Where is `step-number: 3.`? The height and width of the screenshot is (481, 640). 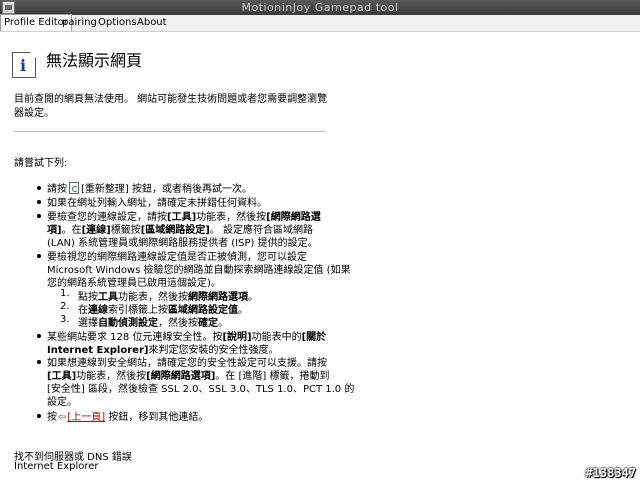 step-number: 3. is located at coordinates (65, 319).